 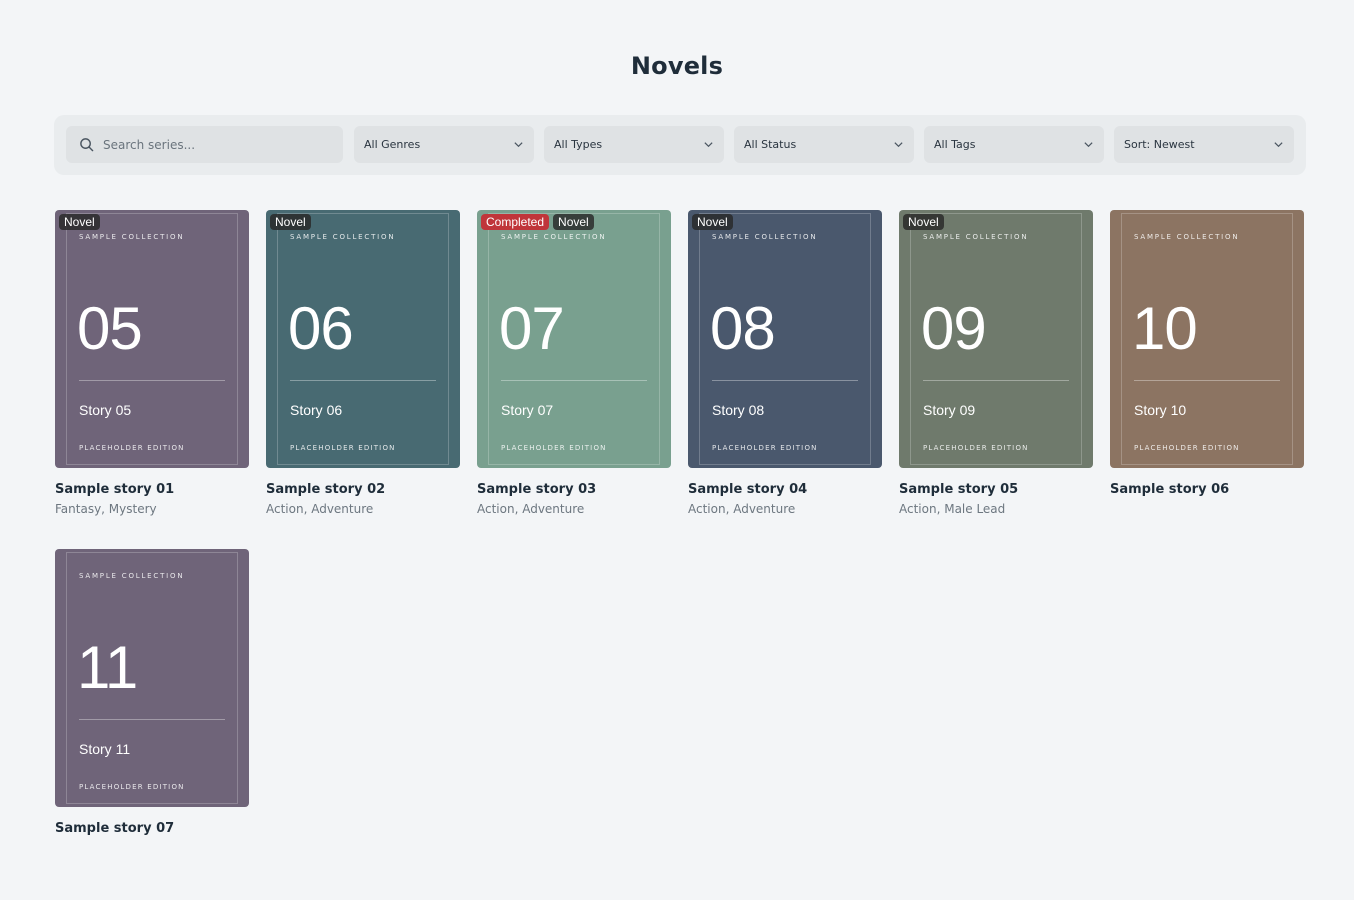 I want to click on status-select-value: All Status, so click(x=770, y=144).